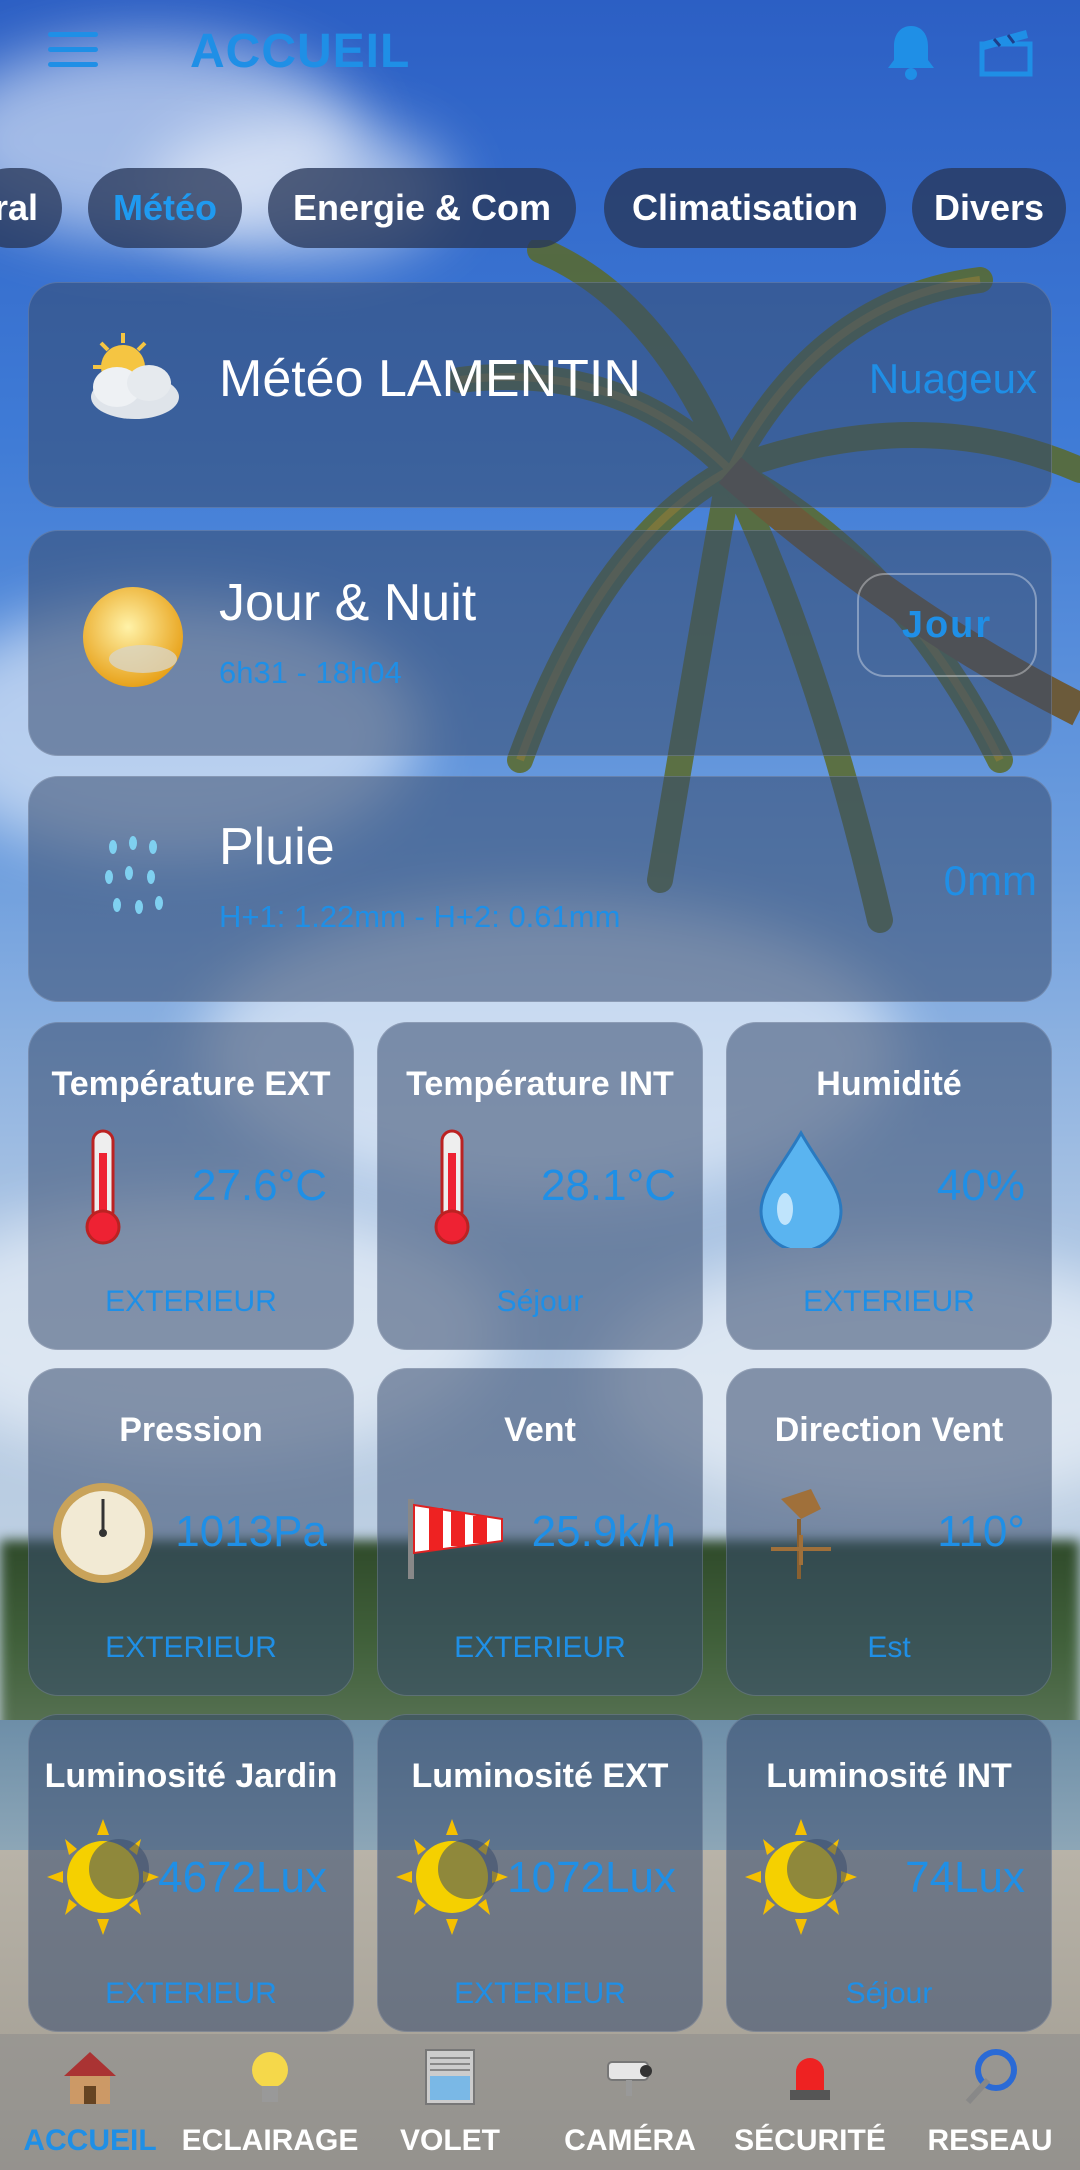  Describe the element at coordinates (455, 1539) in the screenshot. I see `windsock-icon` at that location.